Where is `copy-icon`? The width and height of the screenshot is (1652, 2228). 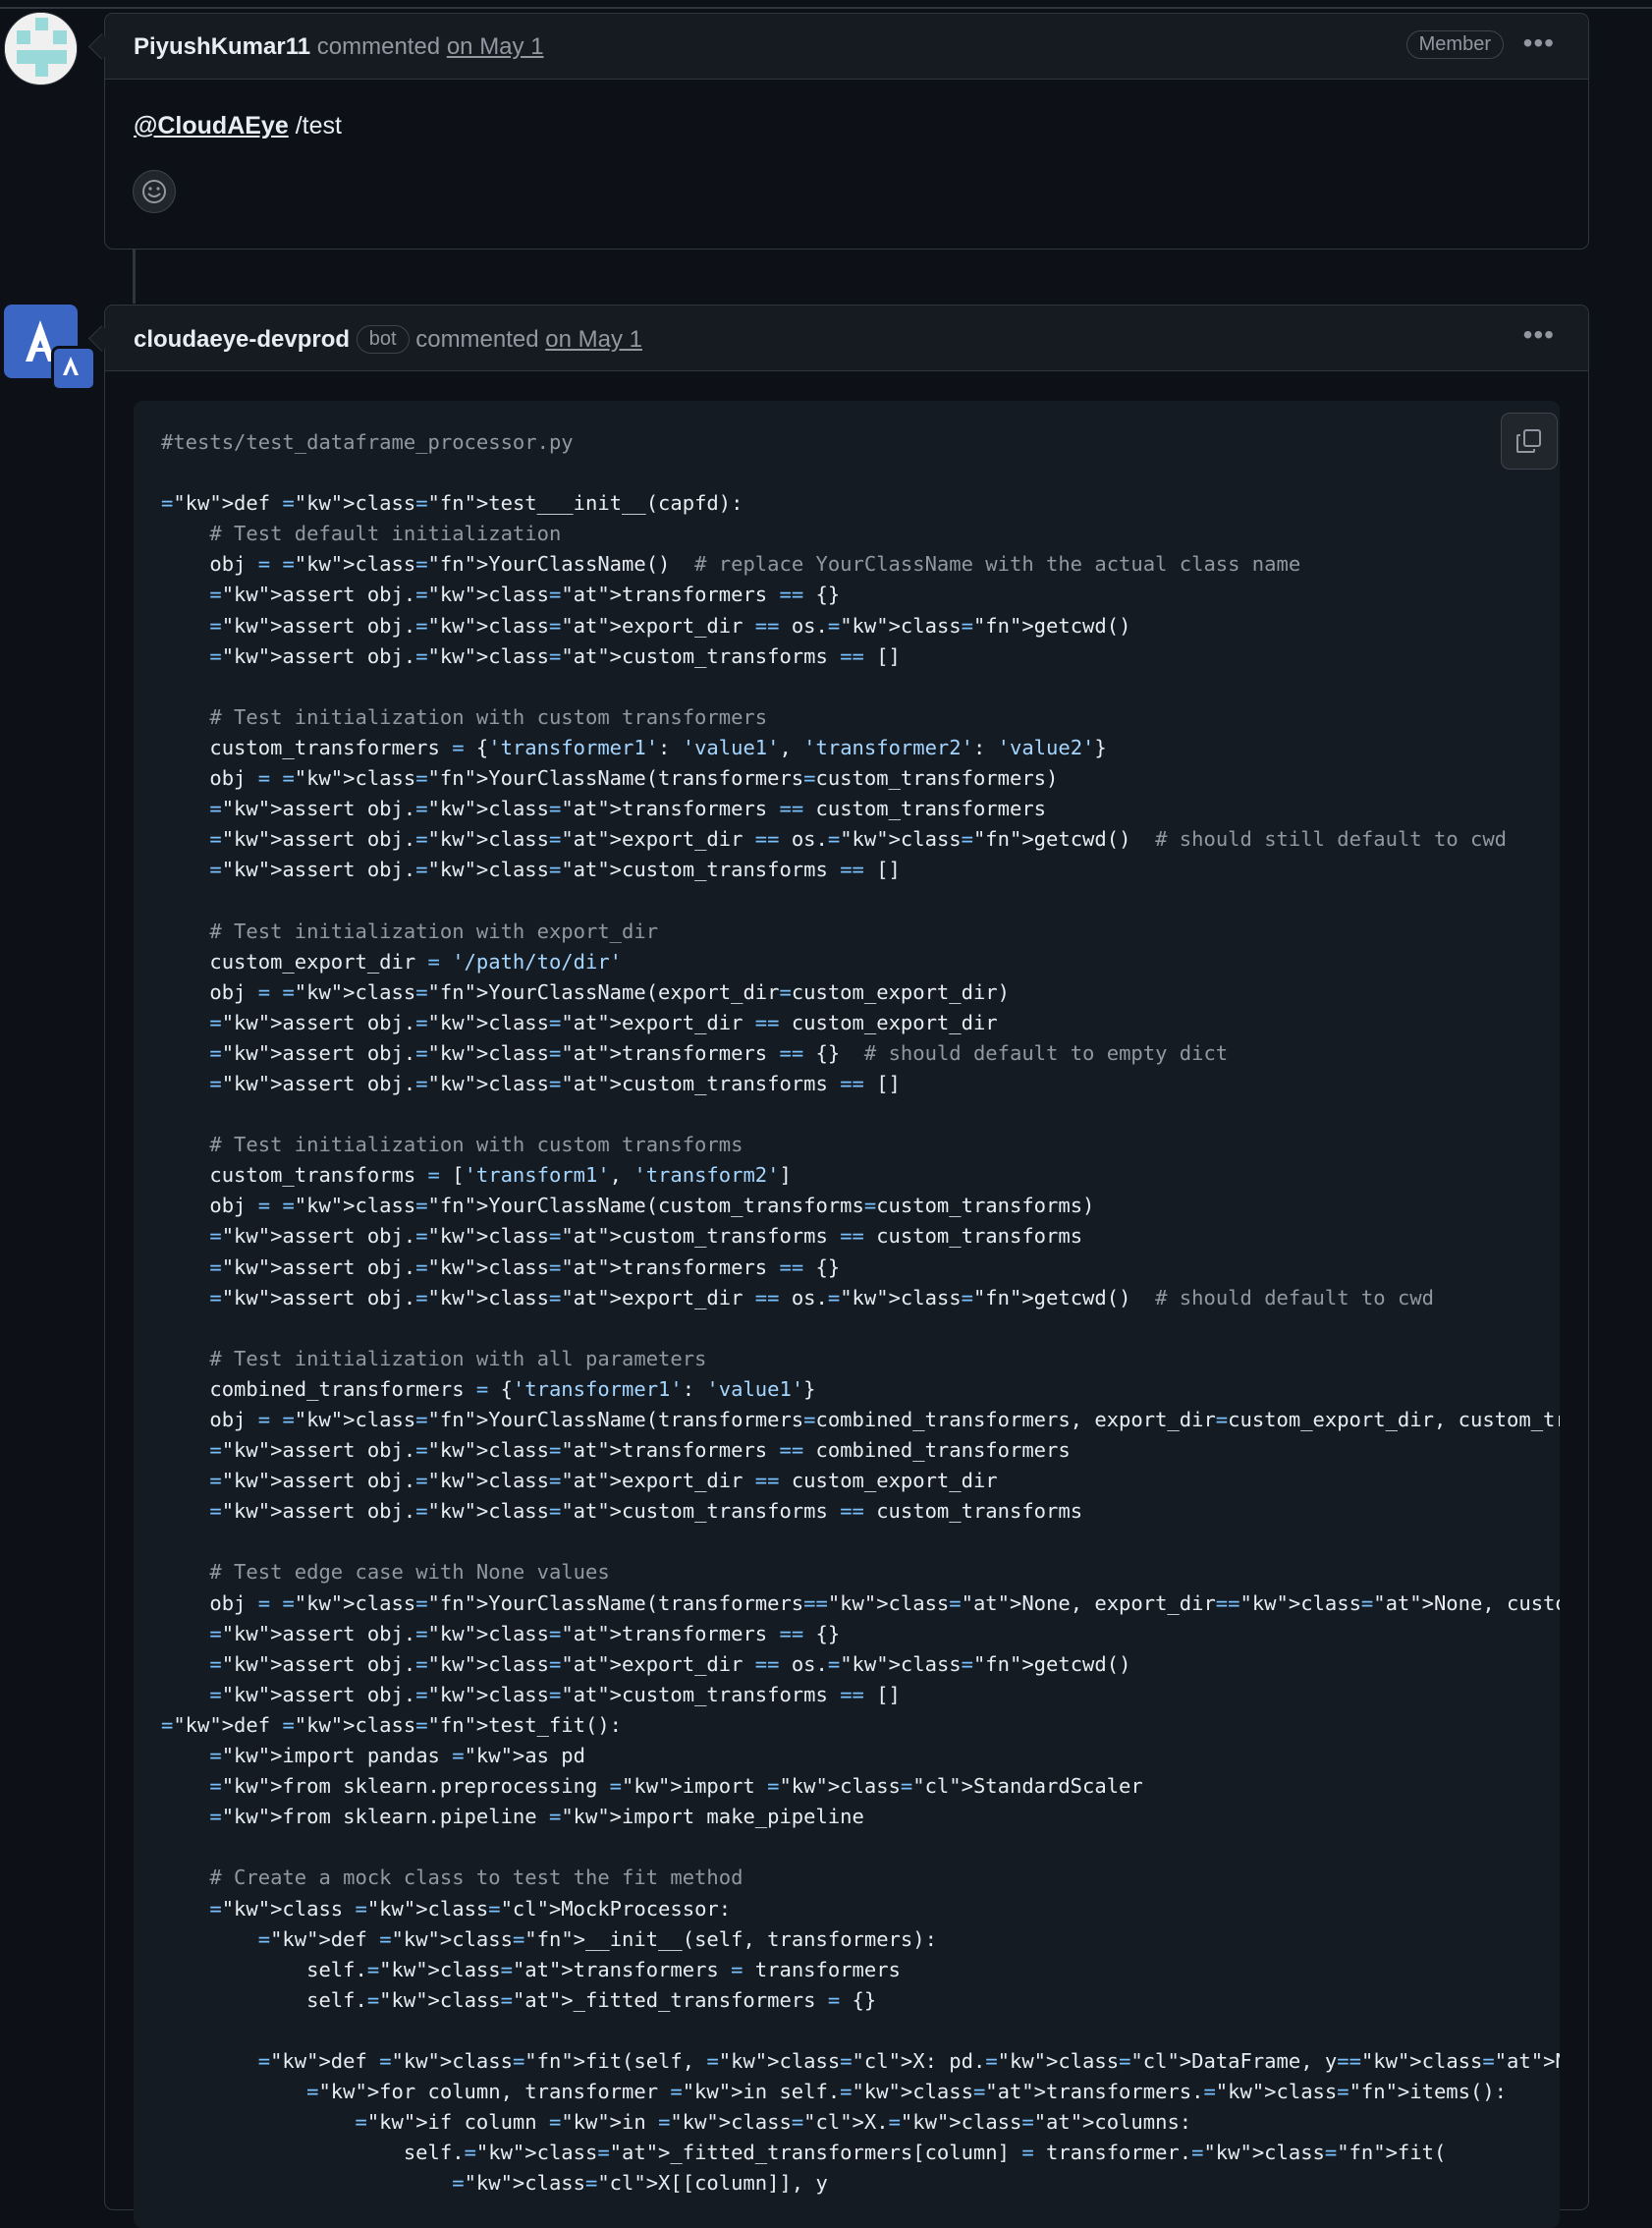 copy-icon is located at coordinates (1528, 441).